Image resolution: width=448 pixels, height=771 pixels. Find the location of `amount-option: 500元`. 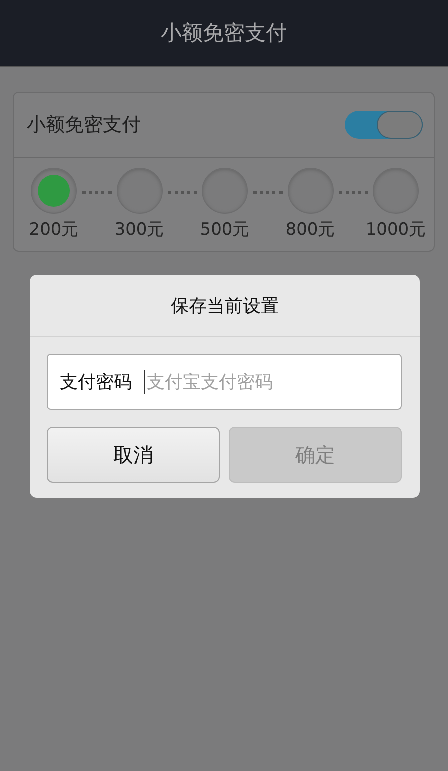

amount-option: 500元 is located at coordinates (225, 204).